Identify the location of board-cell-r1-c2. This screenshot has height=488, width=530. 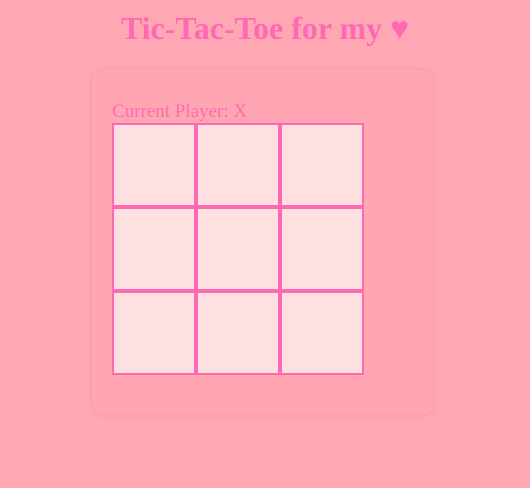
(238, 165).